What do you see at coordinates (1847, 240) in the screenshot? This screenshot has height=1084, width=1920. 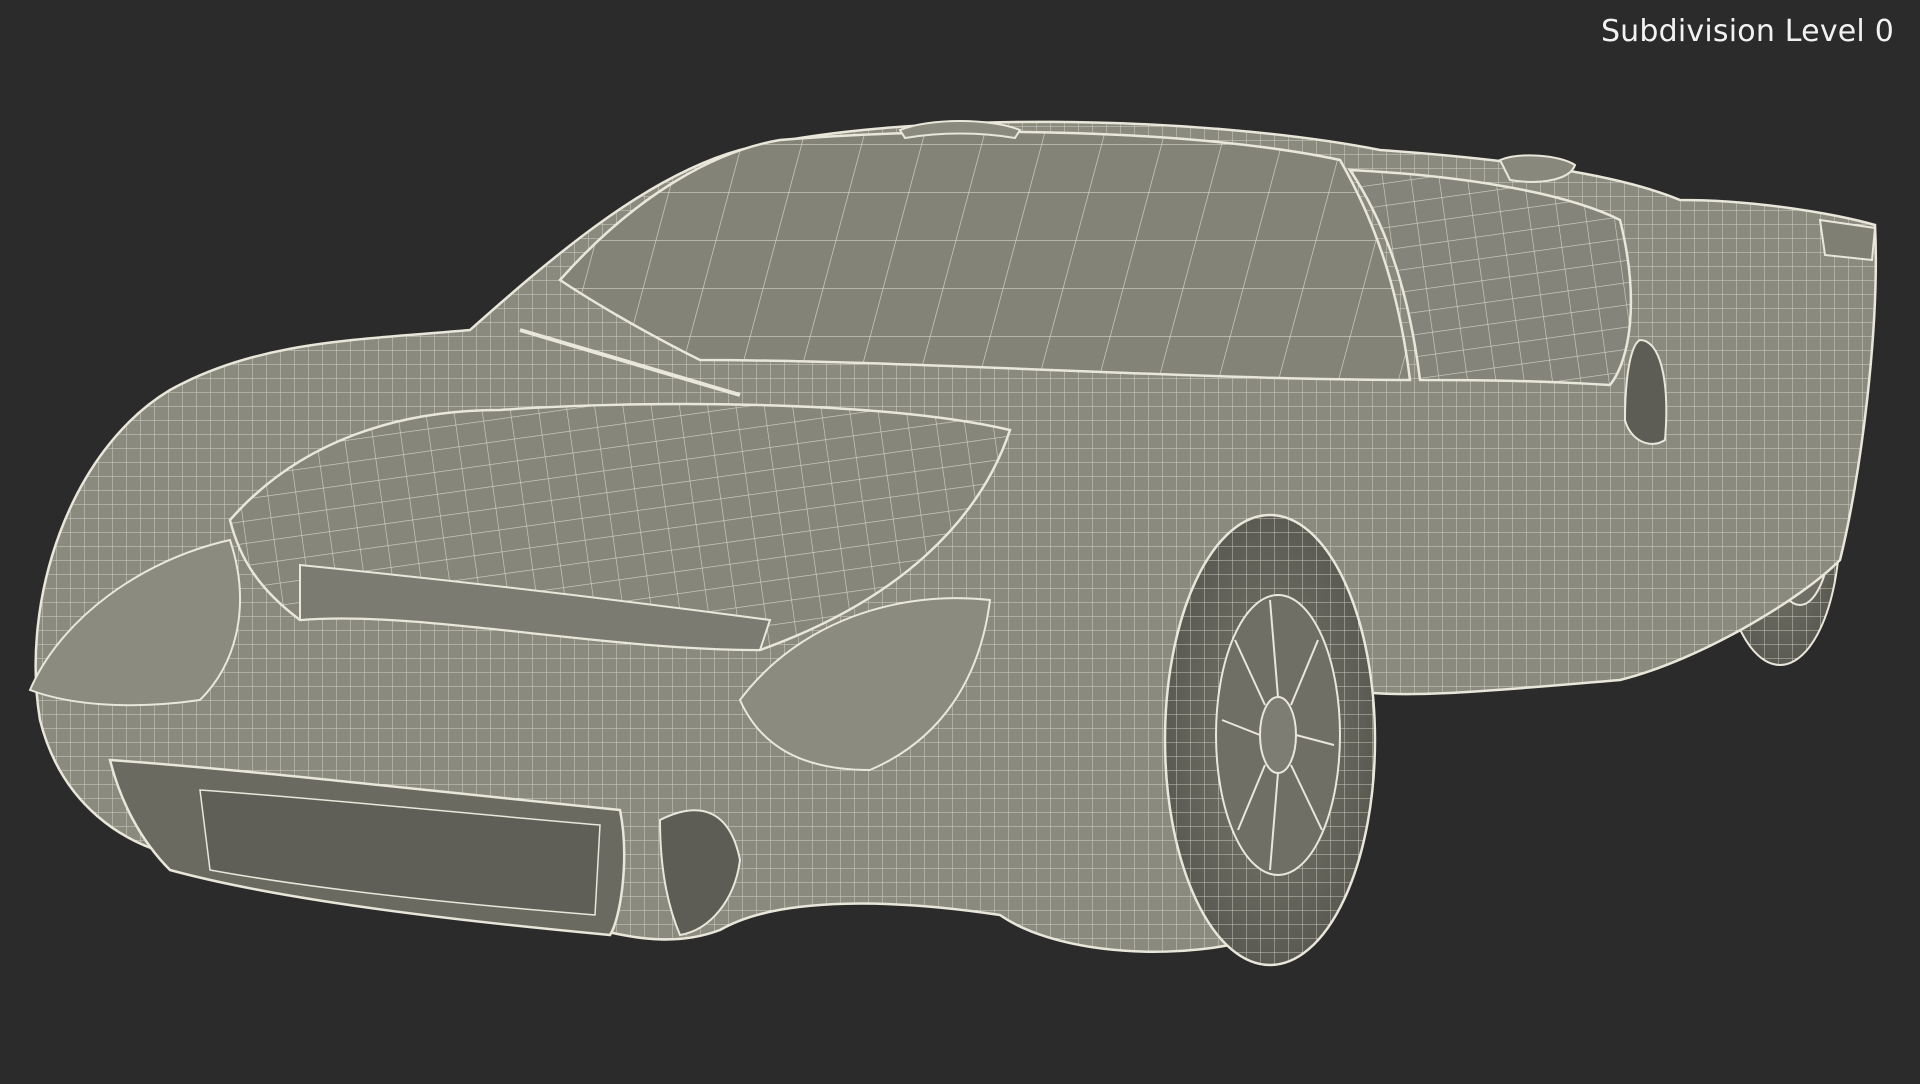 I see `rear-spoiler` at bounding box center [1847, 240].